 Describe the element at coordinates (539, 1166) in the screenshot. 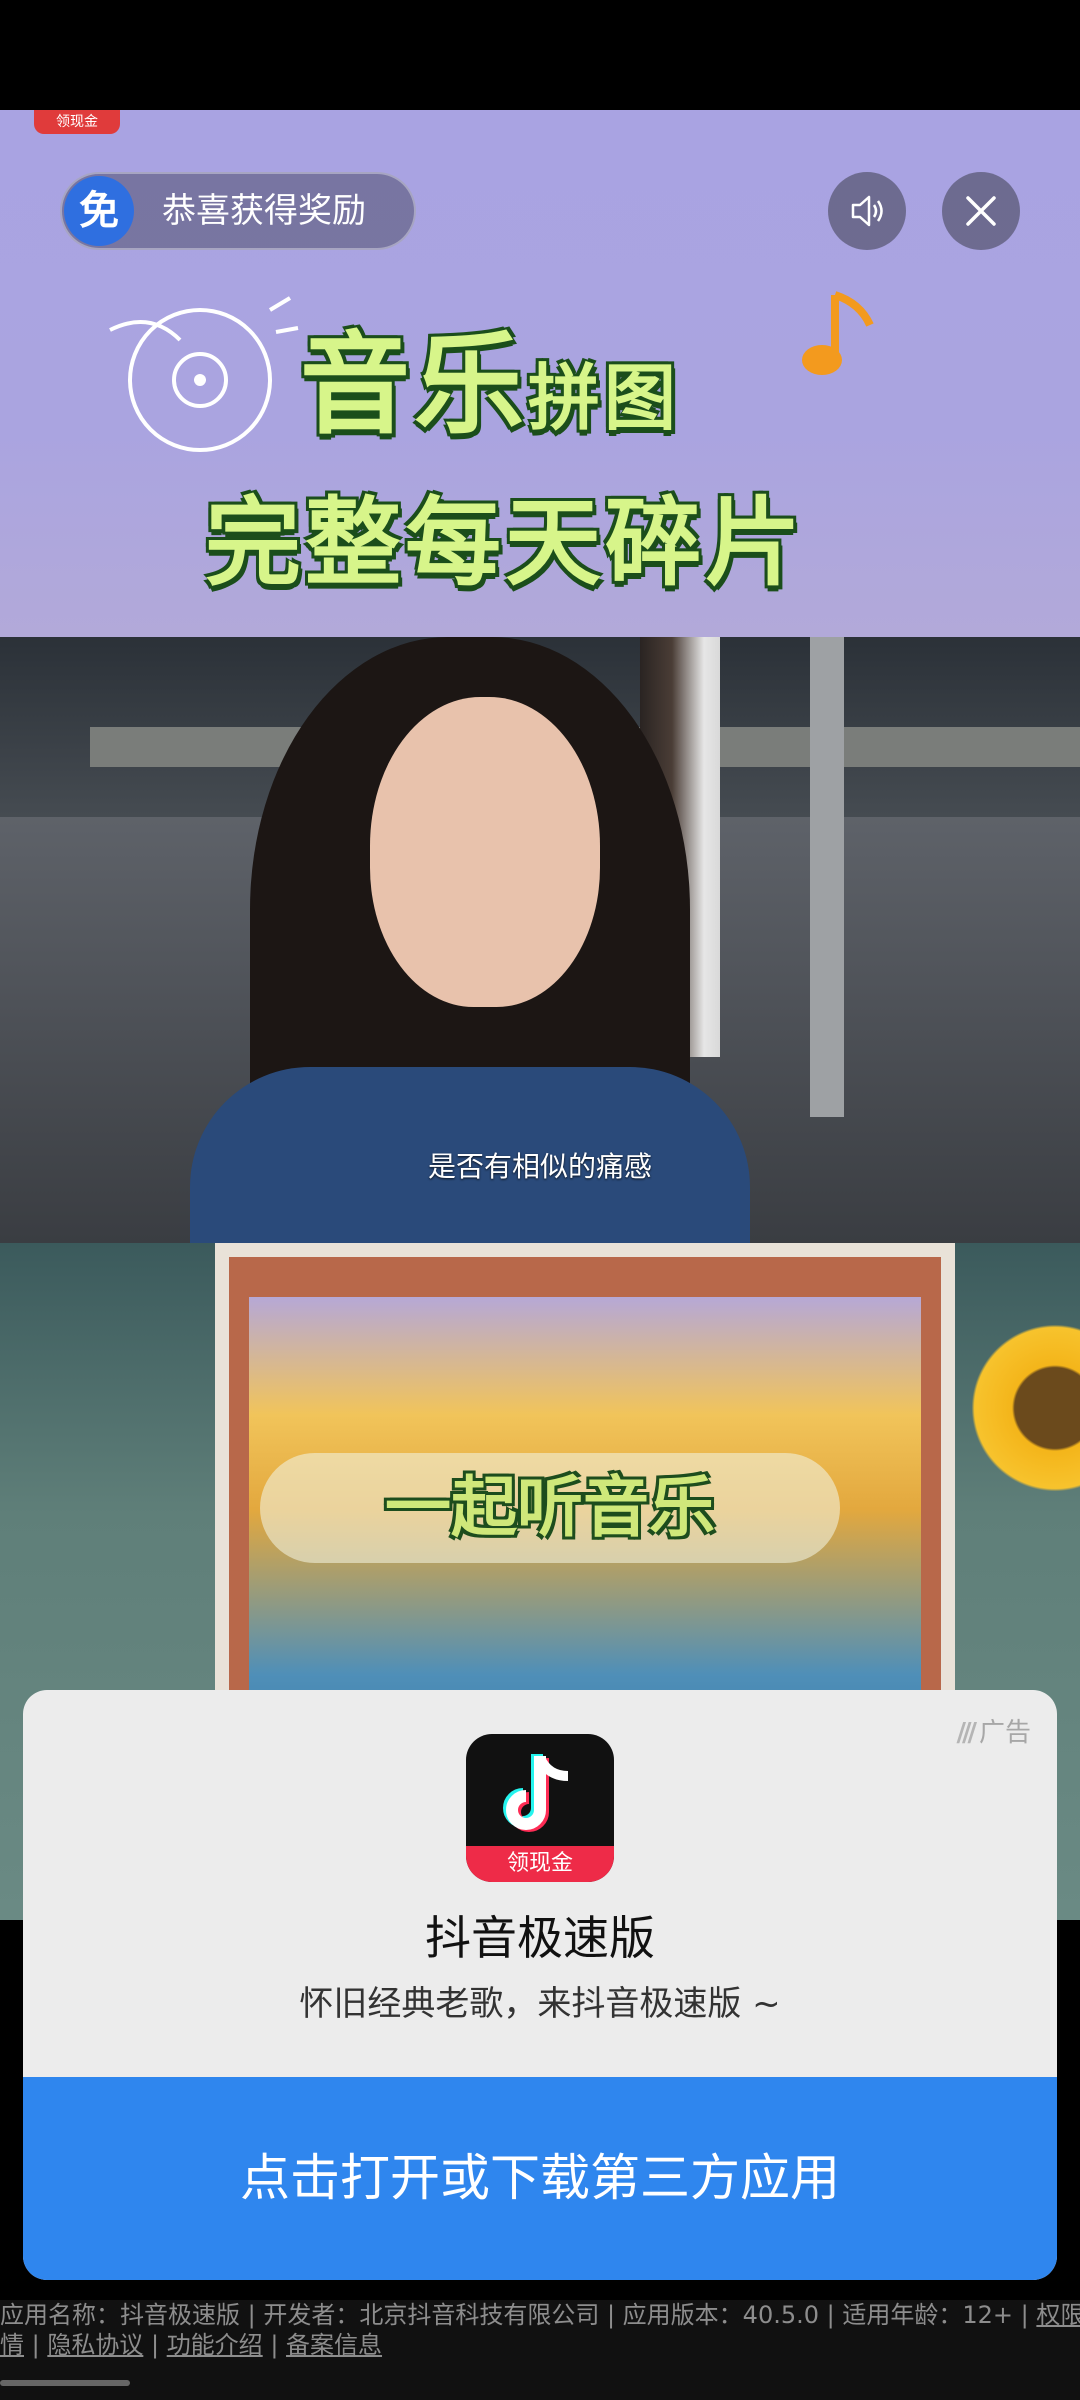

I see `video-subtitle: 是否有相似的痛感` at that location.